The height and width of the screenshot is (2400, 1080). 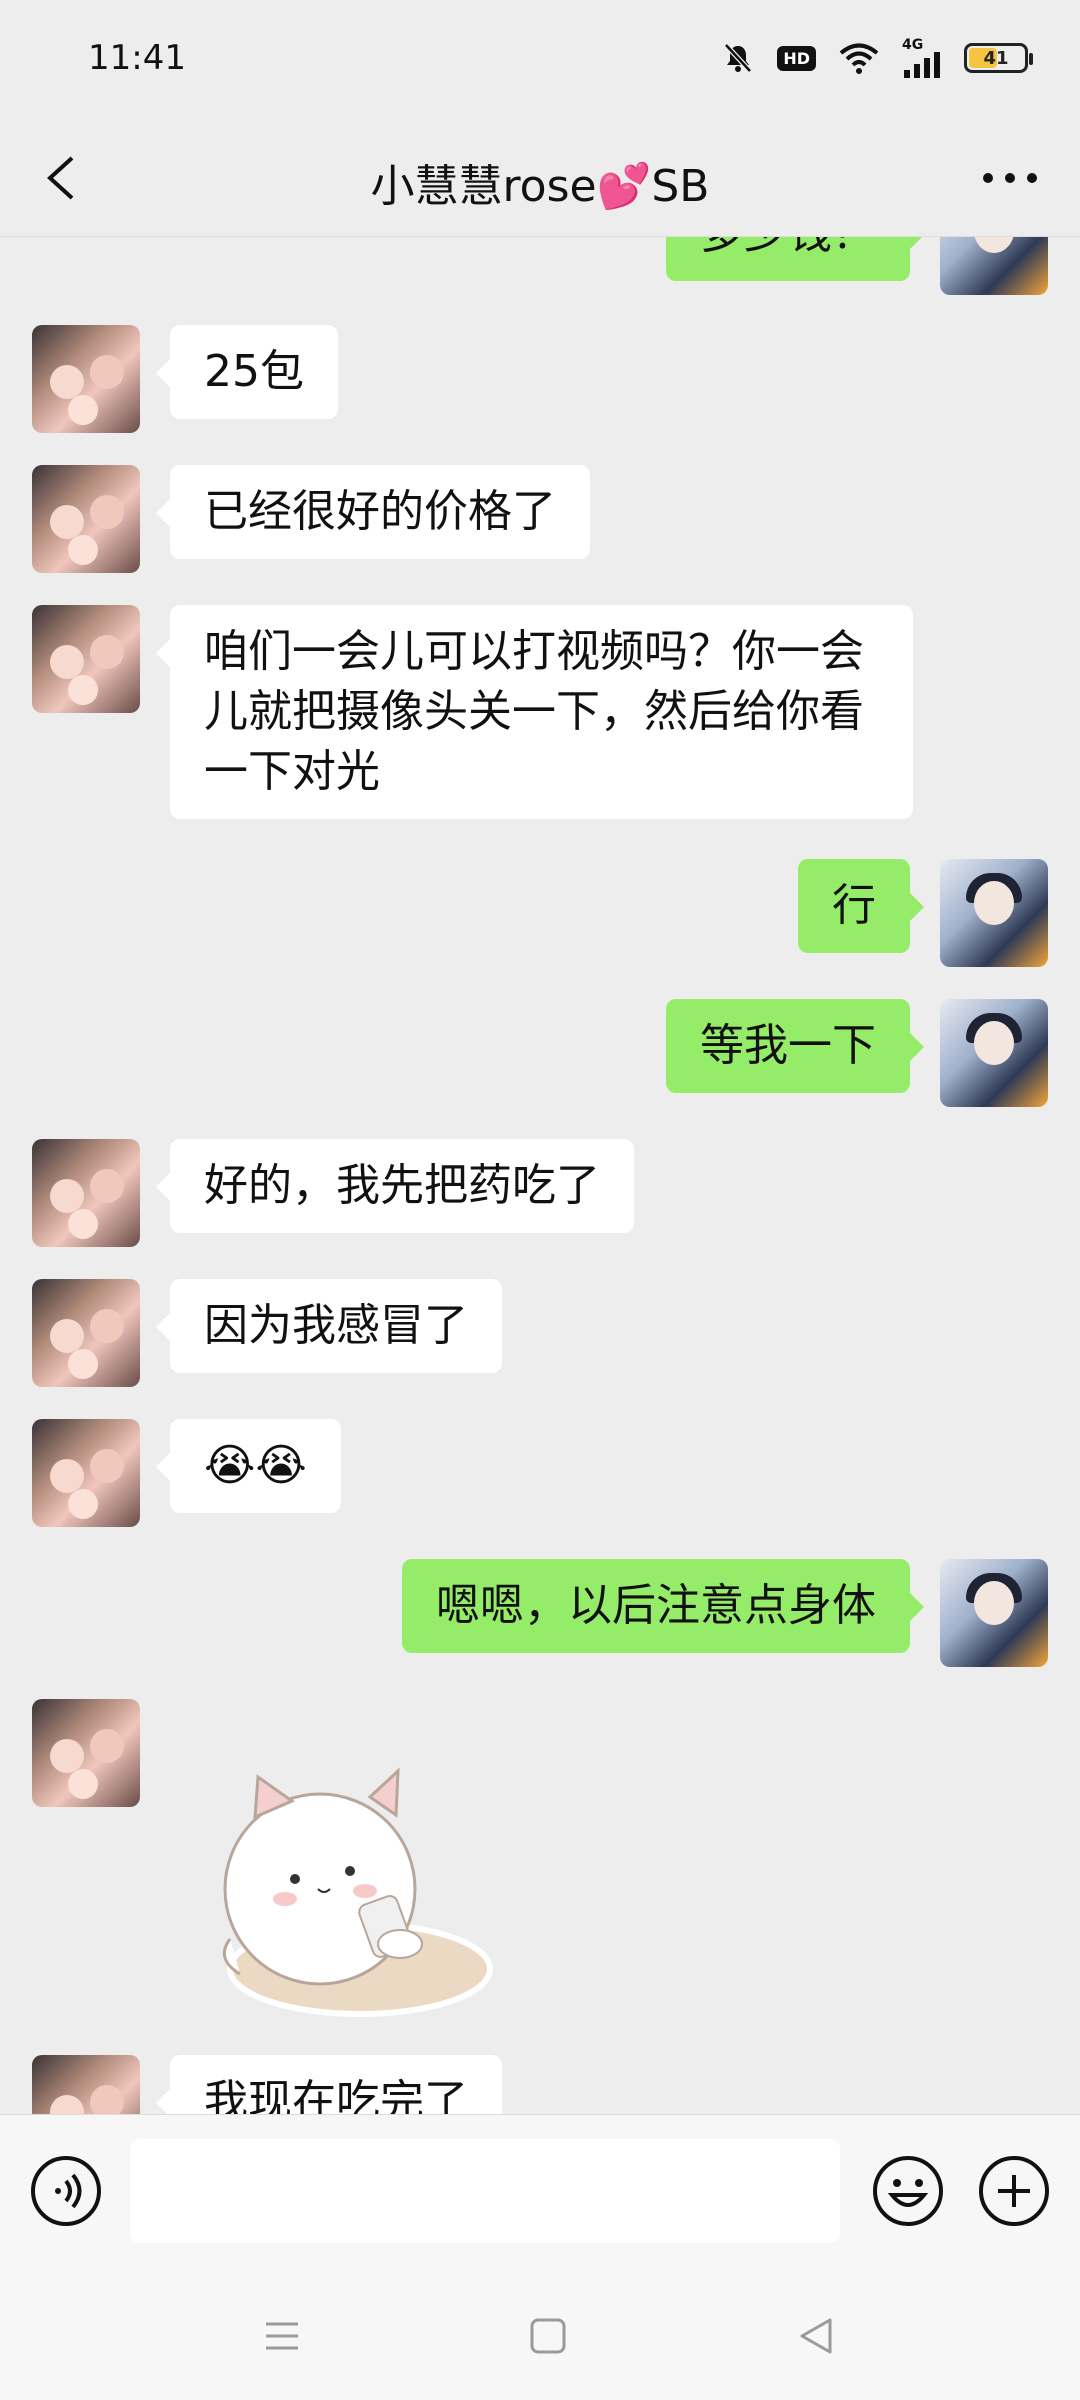 I want to click on message-bubble: 😭😭, so click(x=248, y=1466).